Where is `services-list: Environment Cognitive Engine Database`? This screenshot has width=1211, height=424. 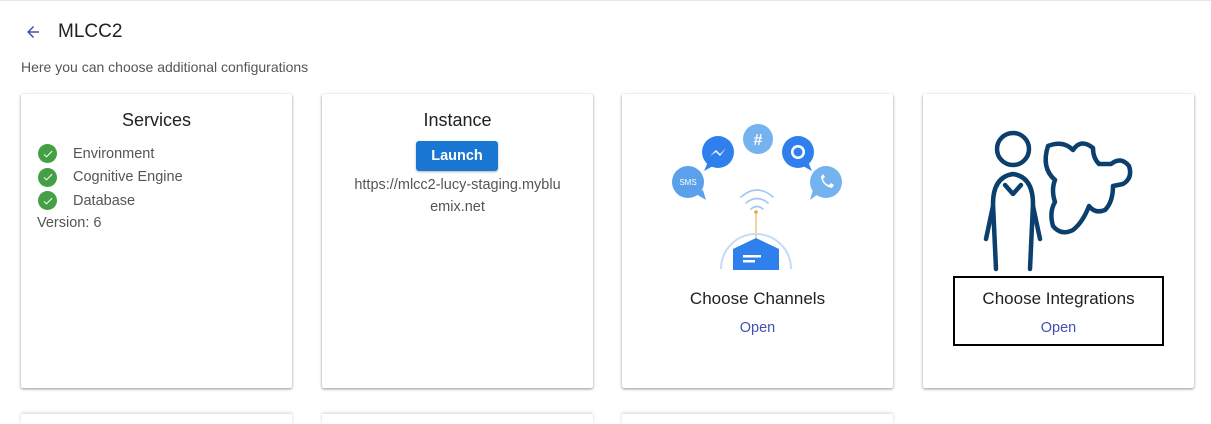
services-list: Environment Cognitive Engine Database is located at coordinates (110, 177).